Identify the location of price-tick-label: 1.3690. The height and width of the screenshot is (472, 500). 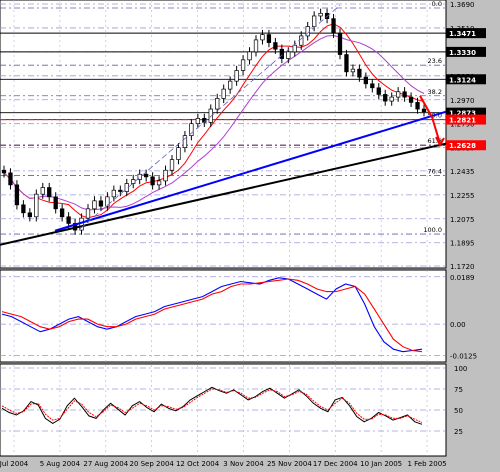
(462, 5).